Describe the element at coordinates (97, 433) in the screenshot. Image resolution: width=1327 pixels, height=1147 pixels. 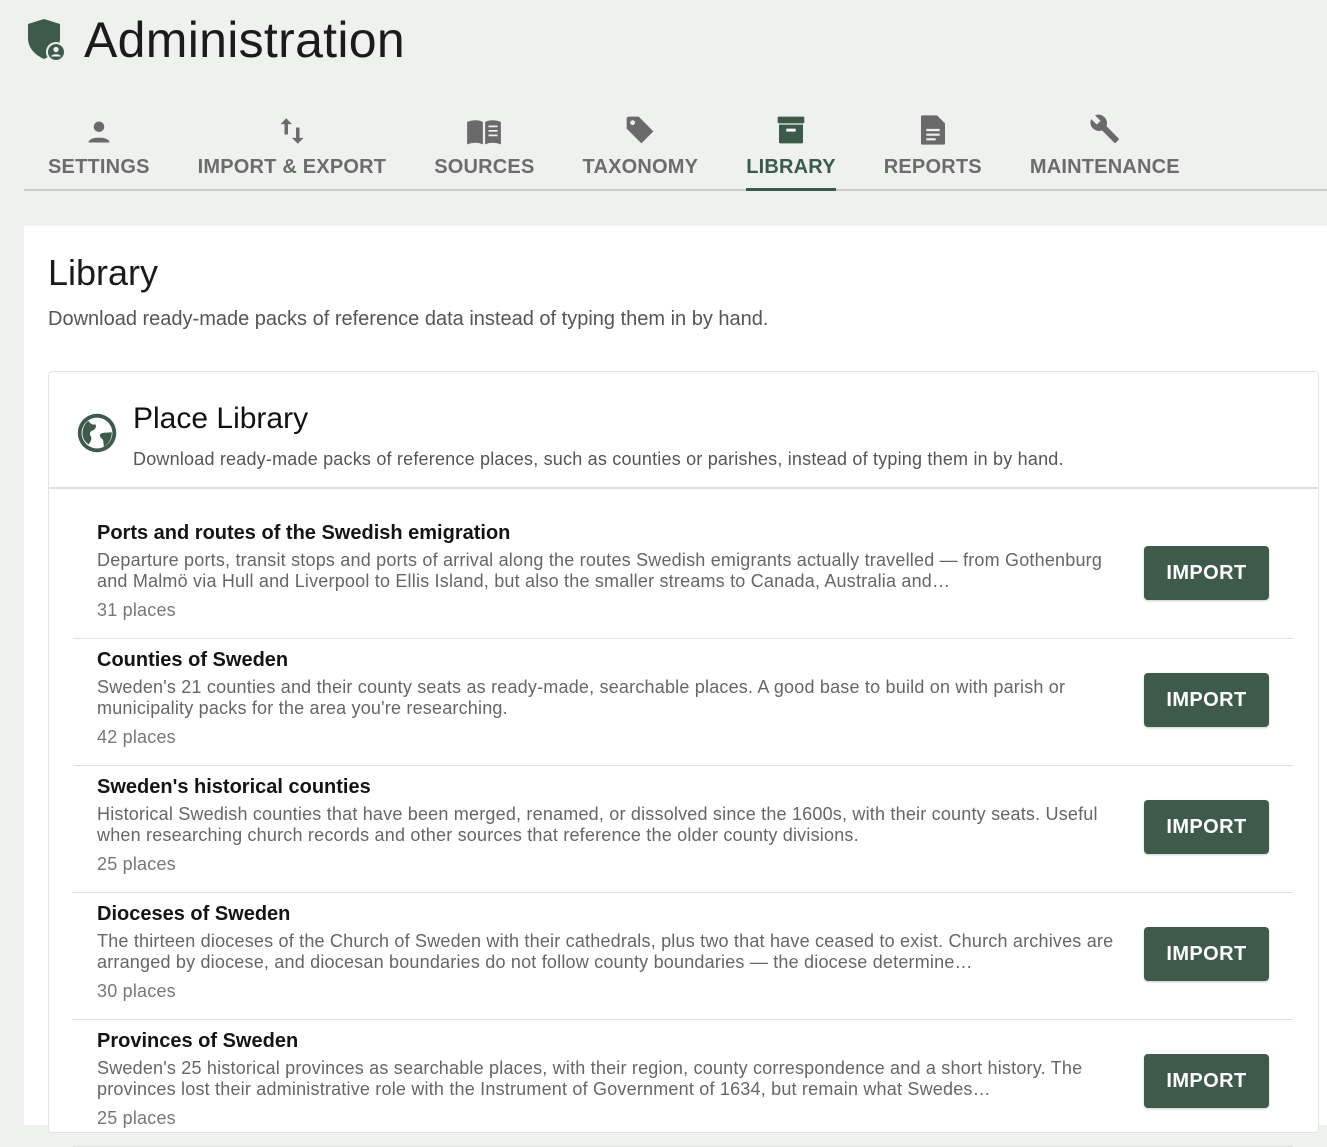
I see `globe-icon` at that location.